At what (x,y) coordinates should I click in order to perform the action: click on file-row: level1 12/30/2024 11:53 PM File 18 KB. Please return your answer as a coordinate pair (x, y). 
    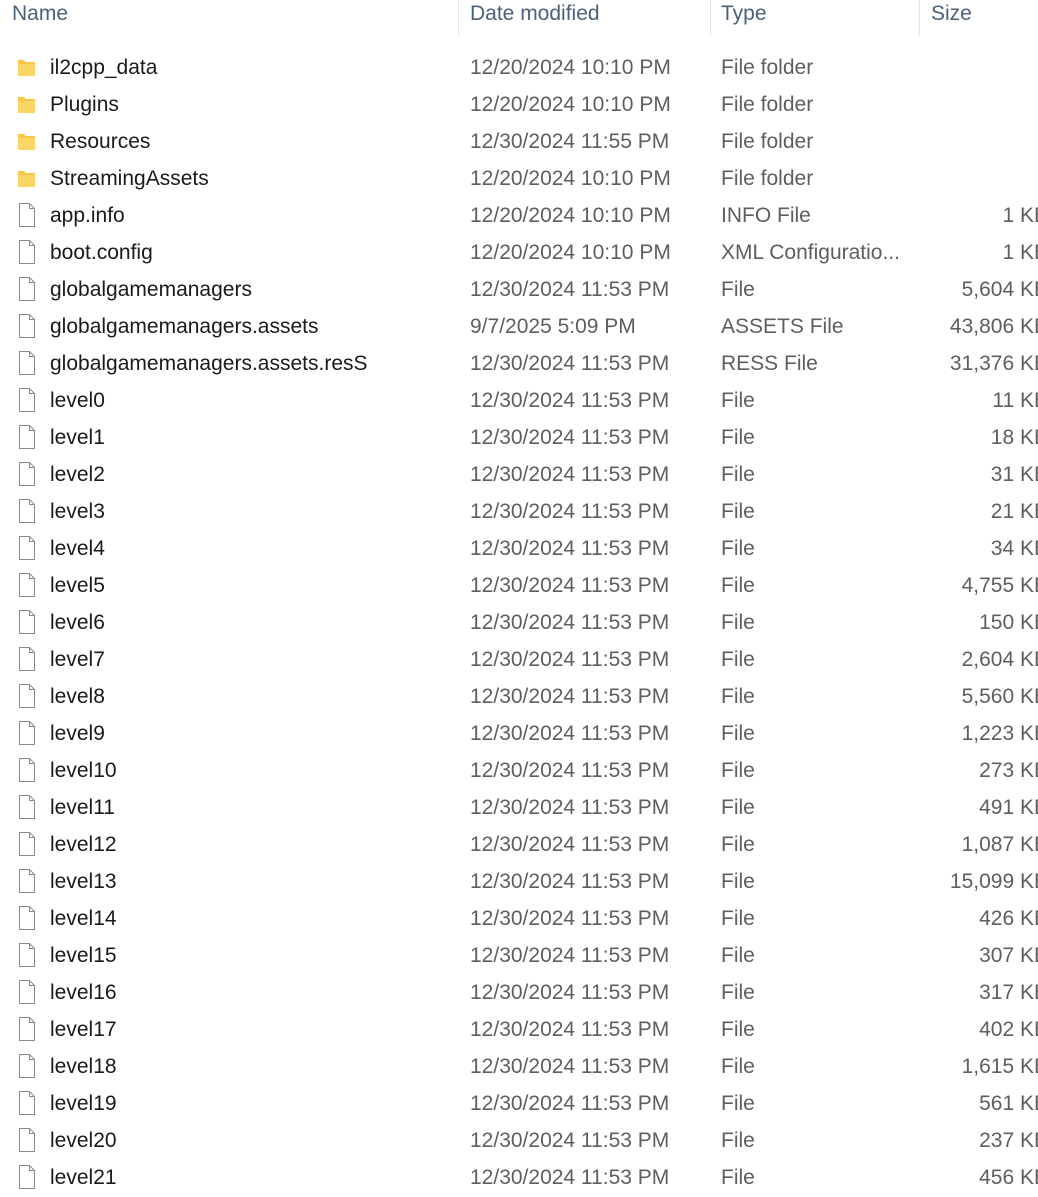
    Looking at the image, I should click on (519, 437).